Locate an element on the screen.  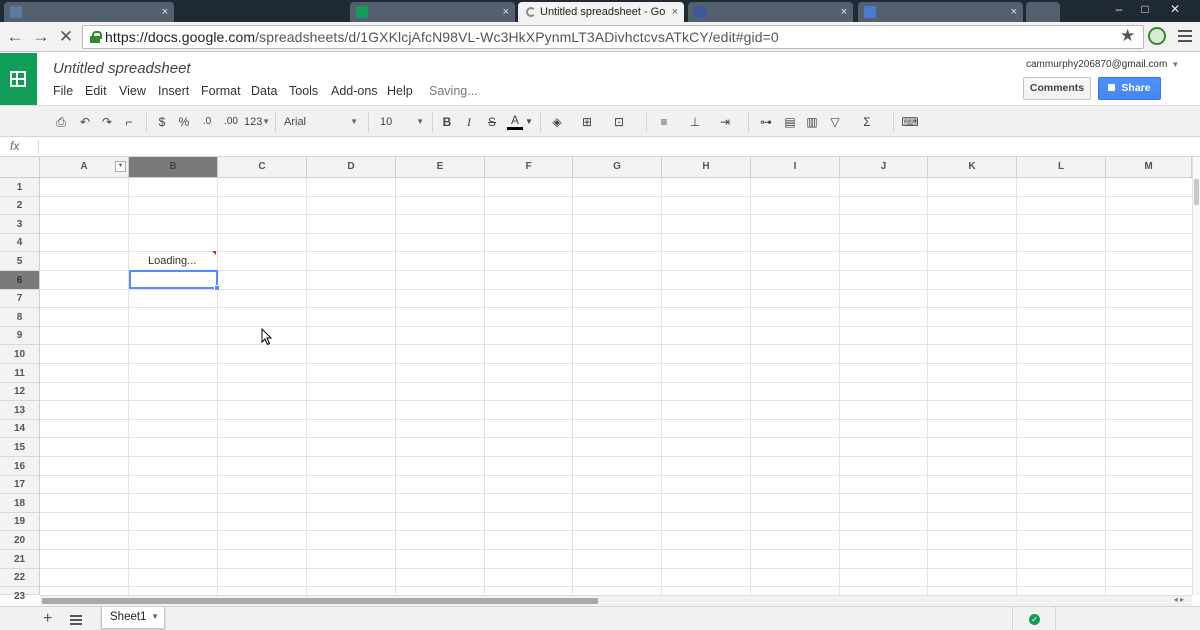
all-sheets-list-icon is located at coordinates (76, 620).